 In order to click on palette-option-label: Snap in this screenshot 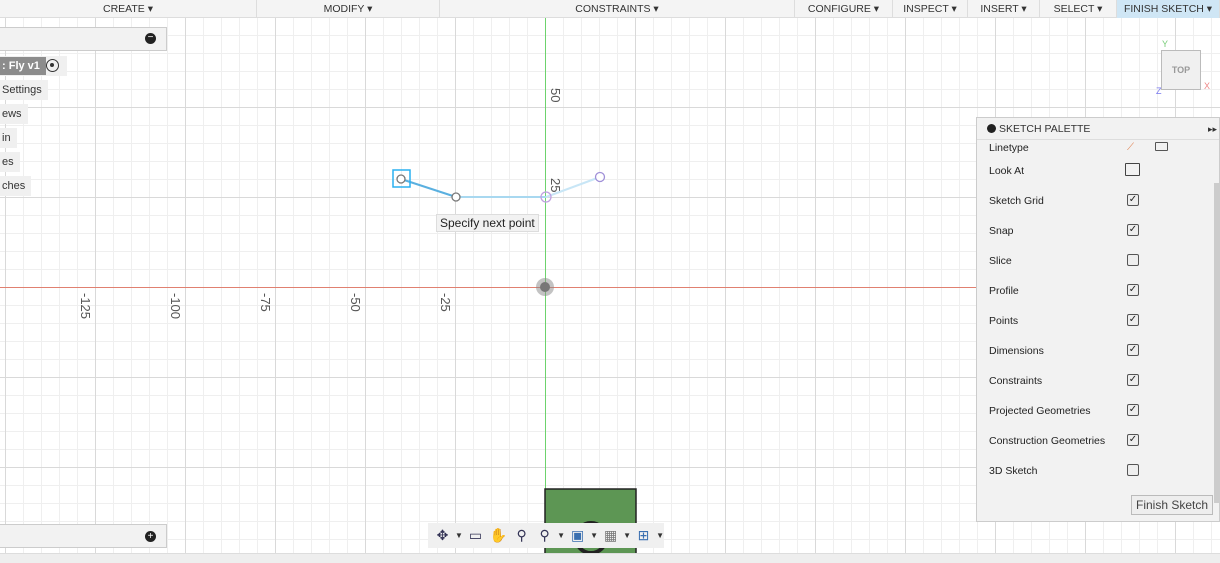, I will do `click(1001, 231)`.